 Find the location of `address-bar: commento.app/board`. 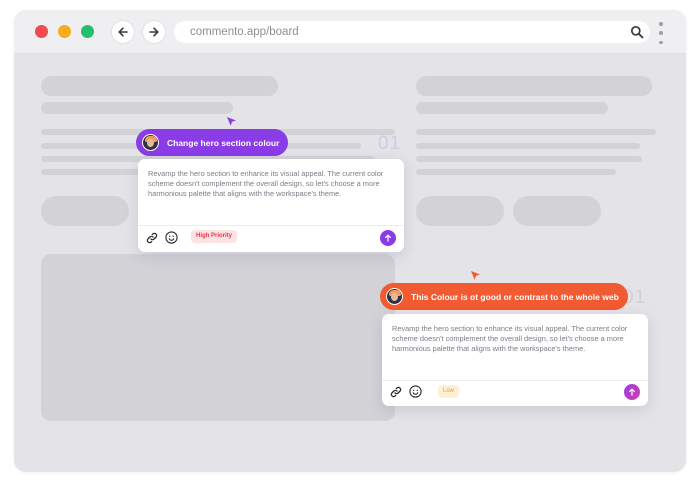

address-bar: commento.app/board is located at coordinates (412, 32).